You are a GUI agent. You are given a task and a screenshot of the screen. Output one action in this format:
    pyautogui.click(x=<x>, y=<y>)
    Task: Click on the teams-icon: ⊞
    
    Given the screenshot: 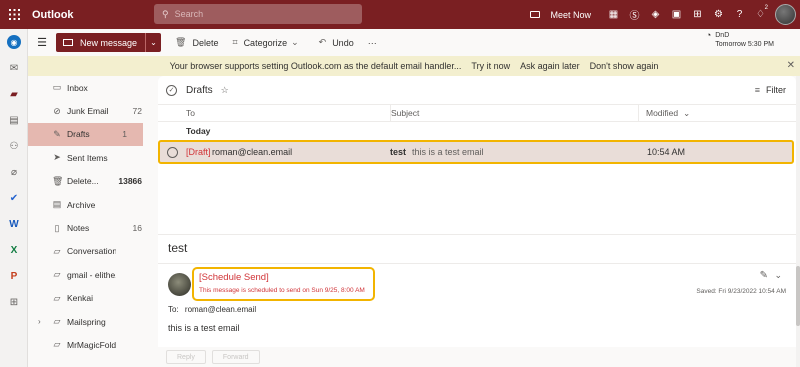 What is the action you would take?
    pyautogui.click(x=697, y=14)
    